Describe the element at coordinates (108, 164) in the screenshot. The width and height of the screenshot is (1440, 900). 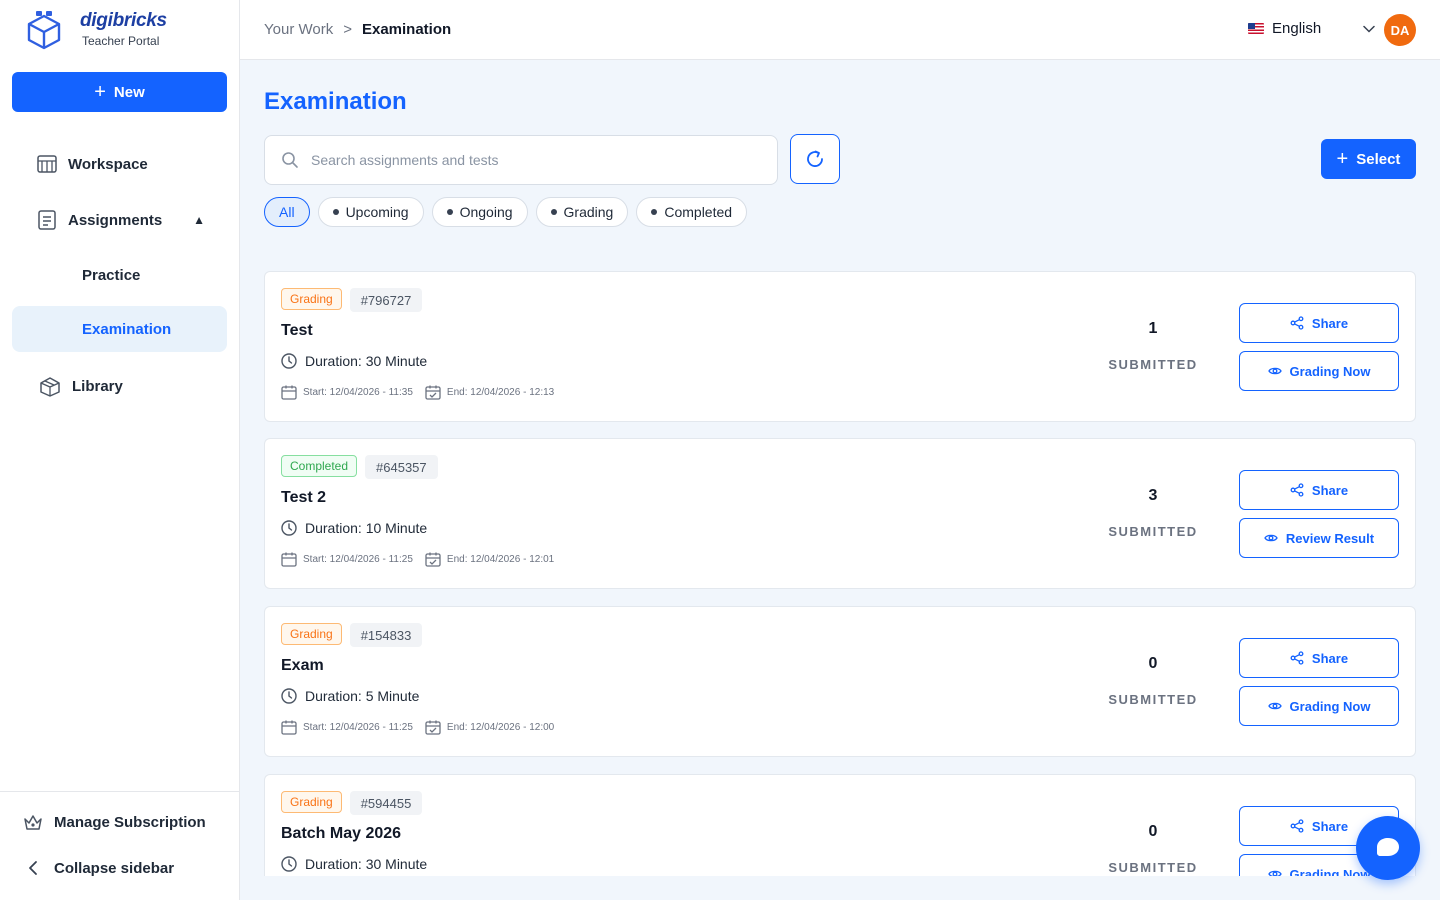
I see `sidebar-item-label: Workspace` at that location.